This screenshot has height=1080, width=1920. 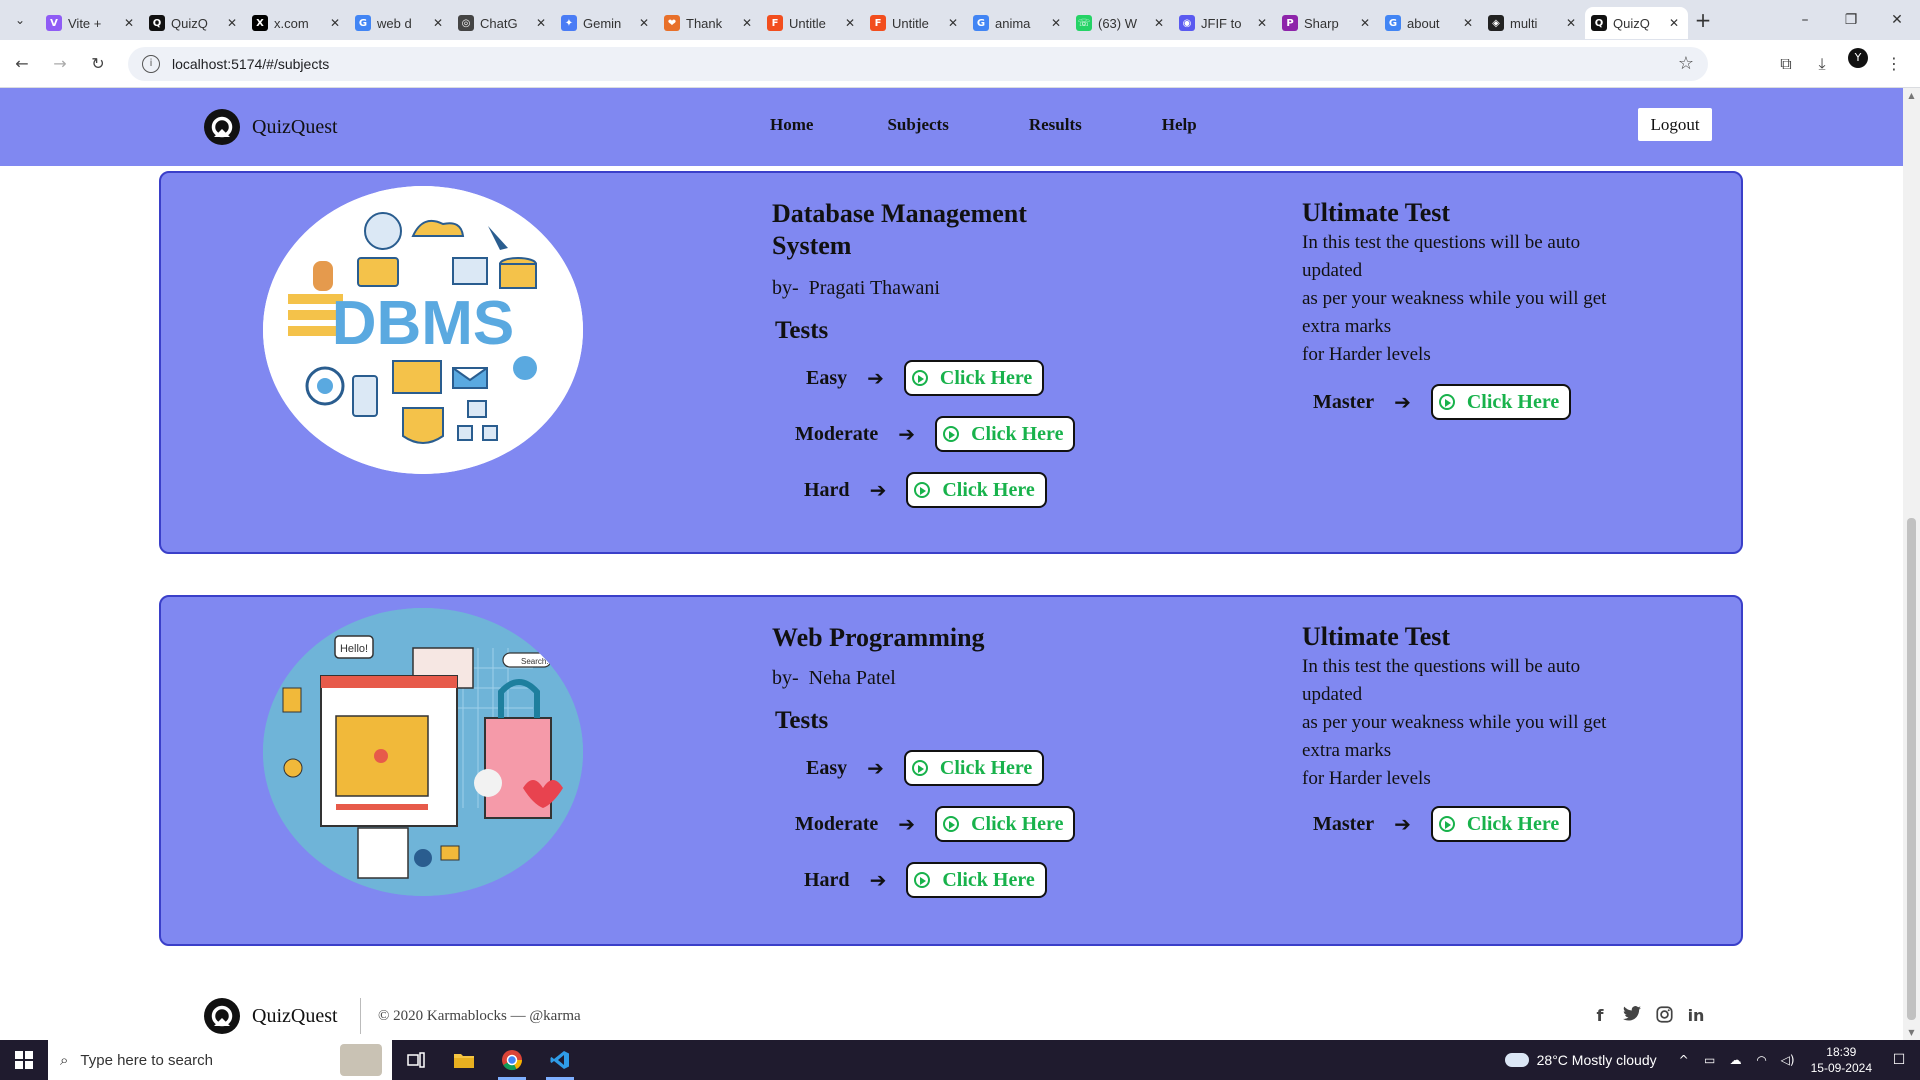 I want to click on windows-start-icon, so click(x=24, y=1060).